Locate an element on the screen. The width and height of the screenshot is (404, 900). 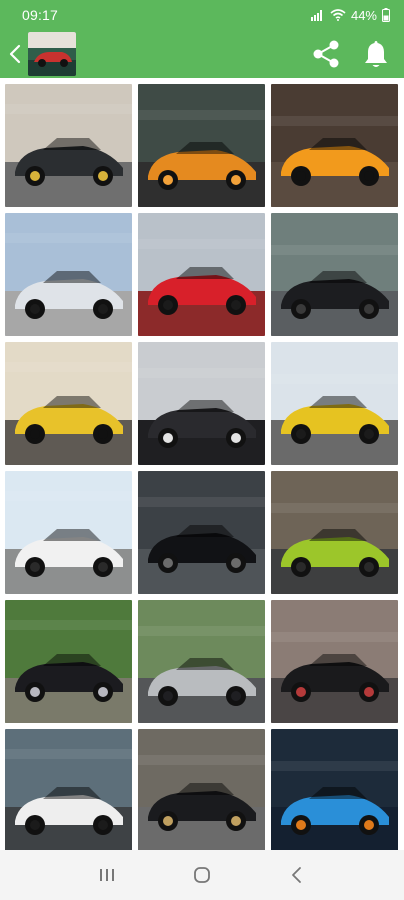
app-bar-actions is located at coordinates (356, 54).